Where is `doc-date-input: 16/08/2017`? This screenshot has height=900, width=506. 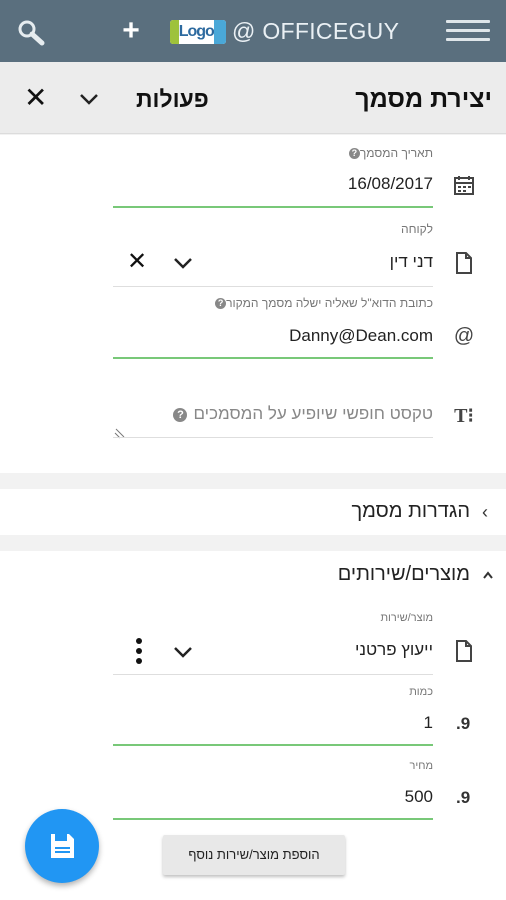
doc-date-input: 16/08/2017 is located at coordinates (390, 184).